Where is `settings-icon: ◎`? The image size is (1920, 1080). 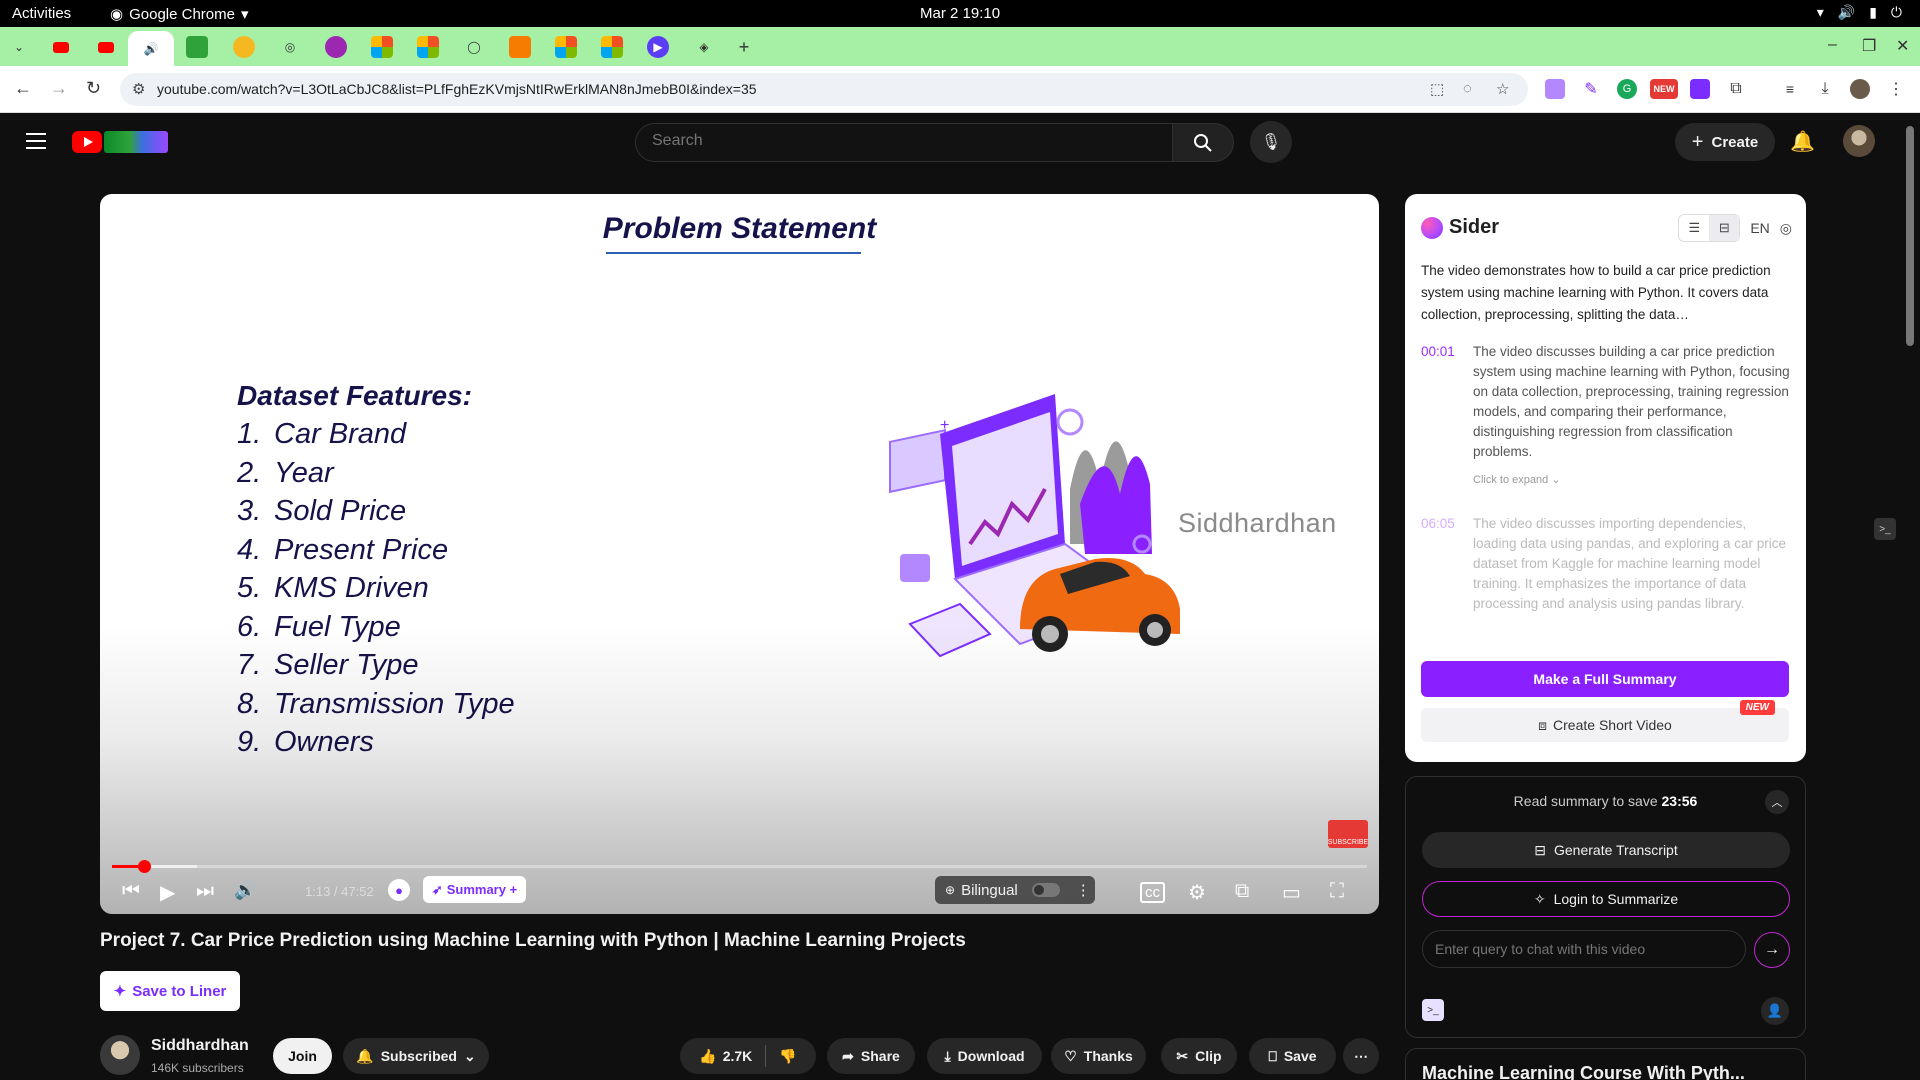
settings-icon: ◎ is located at coordinates (1786, 228).